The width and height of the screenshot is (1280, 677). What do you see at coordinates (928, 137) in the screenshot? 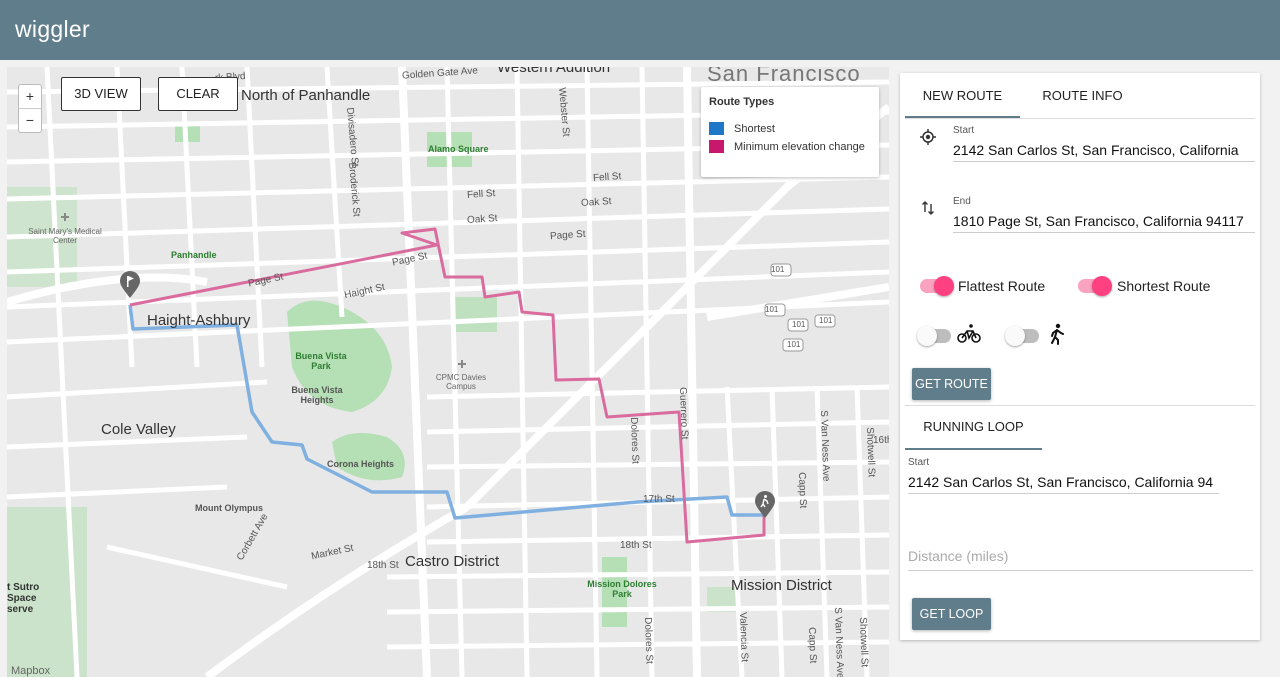
I see `my-location-icon` at bounding box center [928, 137].